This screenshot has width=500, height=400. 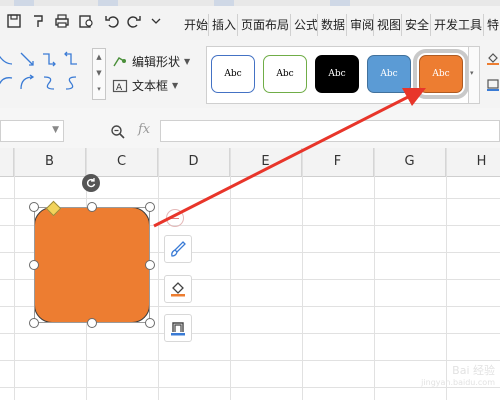 I want to click on print-preview-icon, so click(x=86, y=21).